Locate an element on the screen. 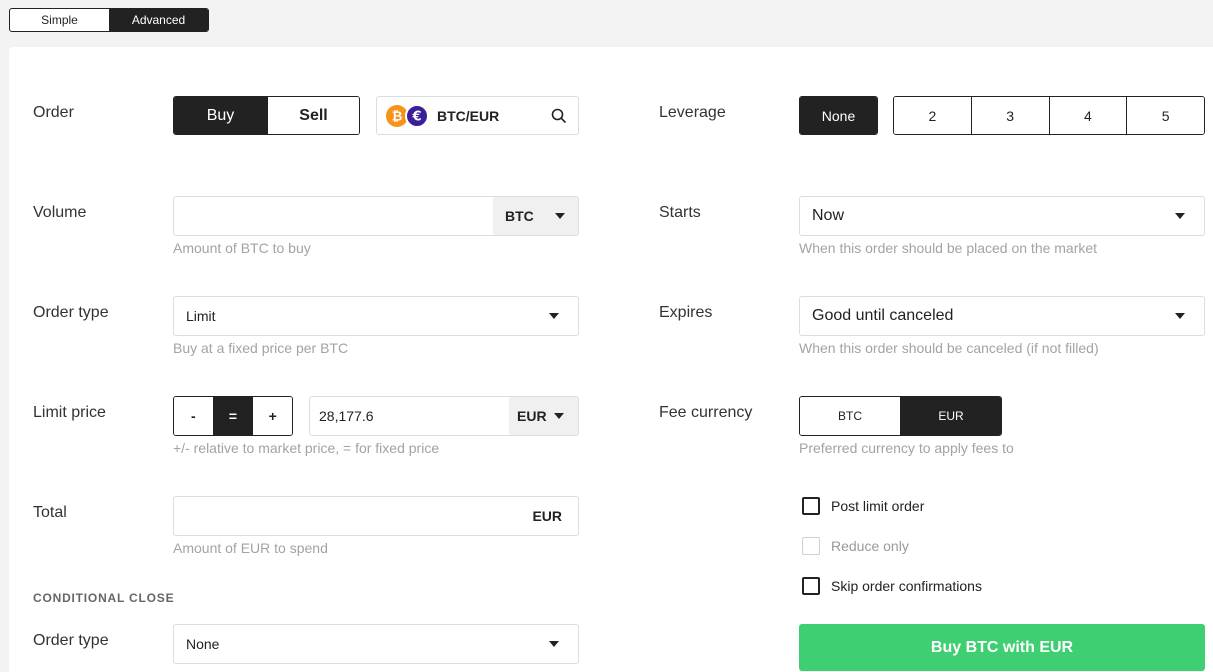 The height and width of the screenshot is (672, 1213). limit-price-unit: EUR is located at coordinates (532, 416).